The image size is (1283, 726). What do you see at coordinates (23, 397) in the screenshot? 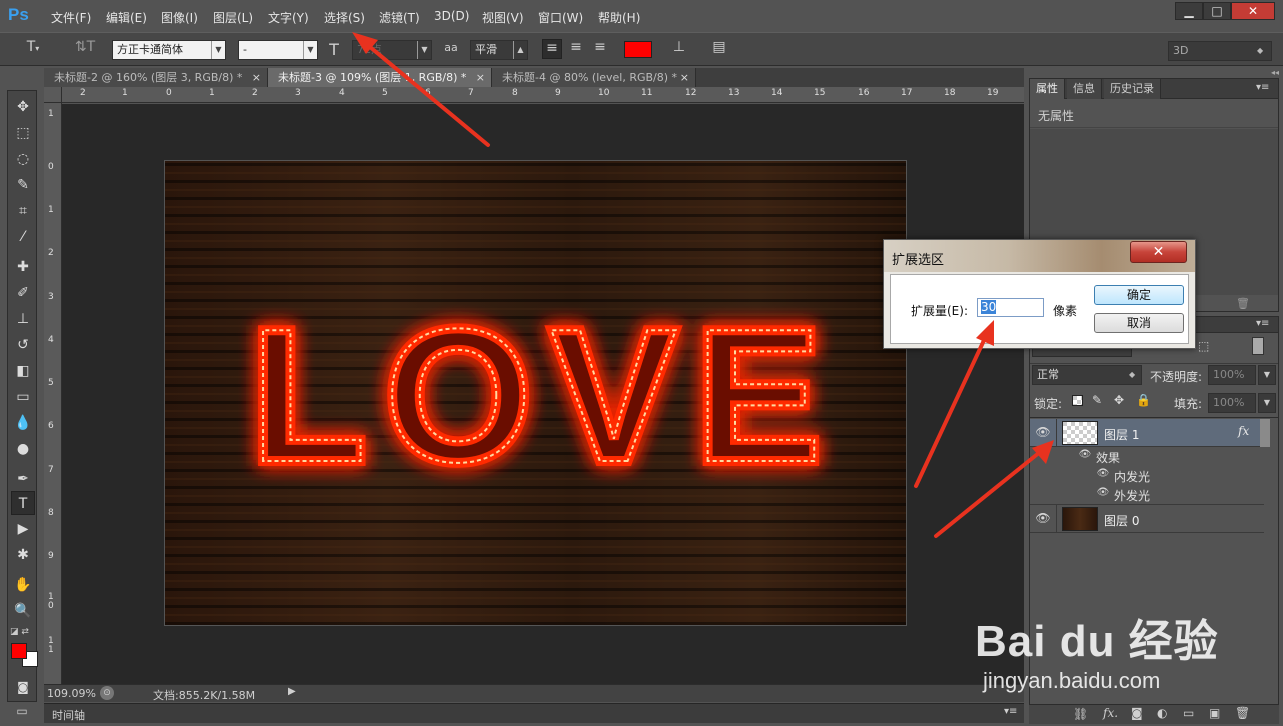
I see `gradient-tool-icon: ▭` at bounding box center [23, 397].